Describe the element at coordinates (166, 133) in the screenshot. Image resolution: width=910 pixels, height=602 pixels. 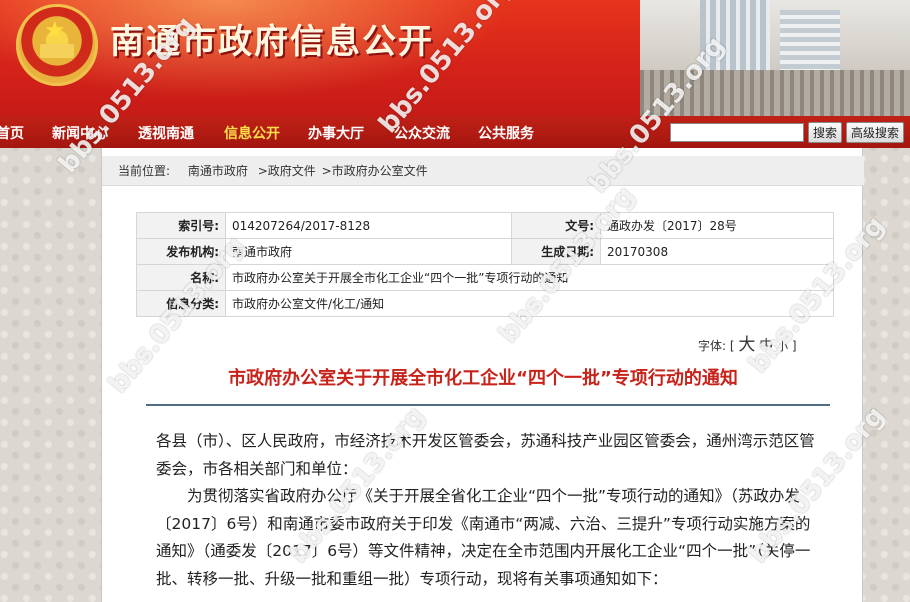
I see `nav-item-nantong: 透视南通` at that location.